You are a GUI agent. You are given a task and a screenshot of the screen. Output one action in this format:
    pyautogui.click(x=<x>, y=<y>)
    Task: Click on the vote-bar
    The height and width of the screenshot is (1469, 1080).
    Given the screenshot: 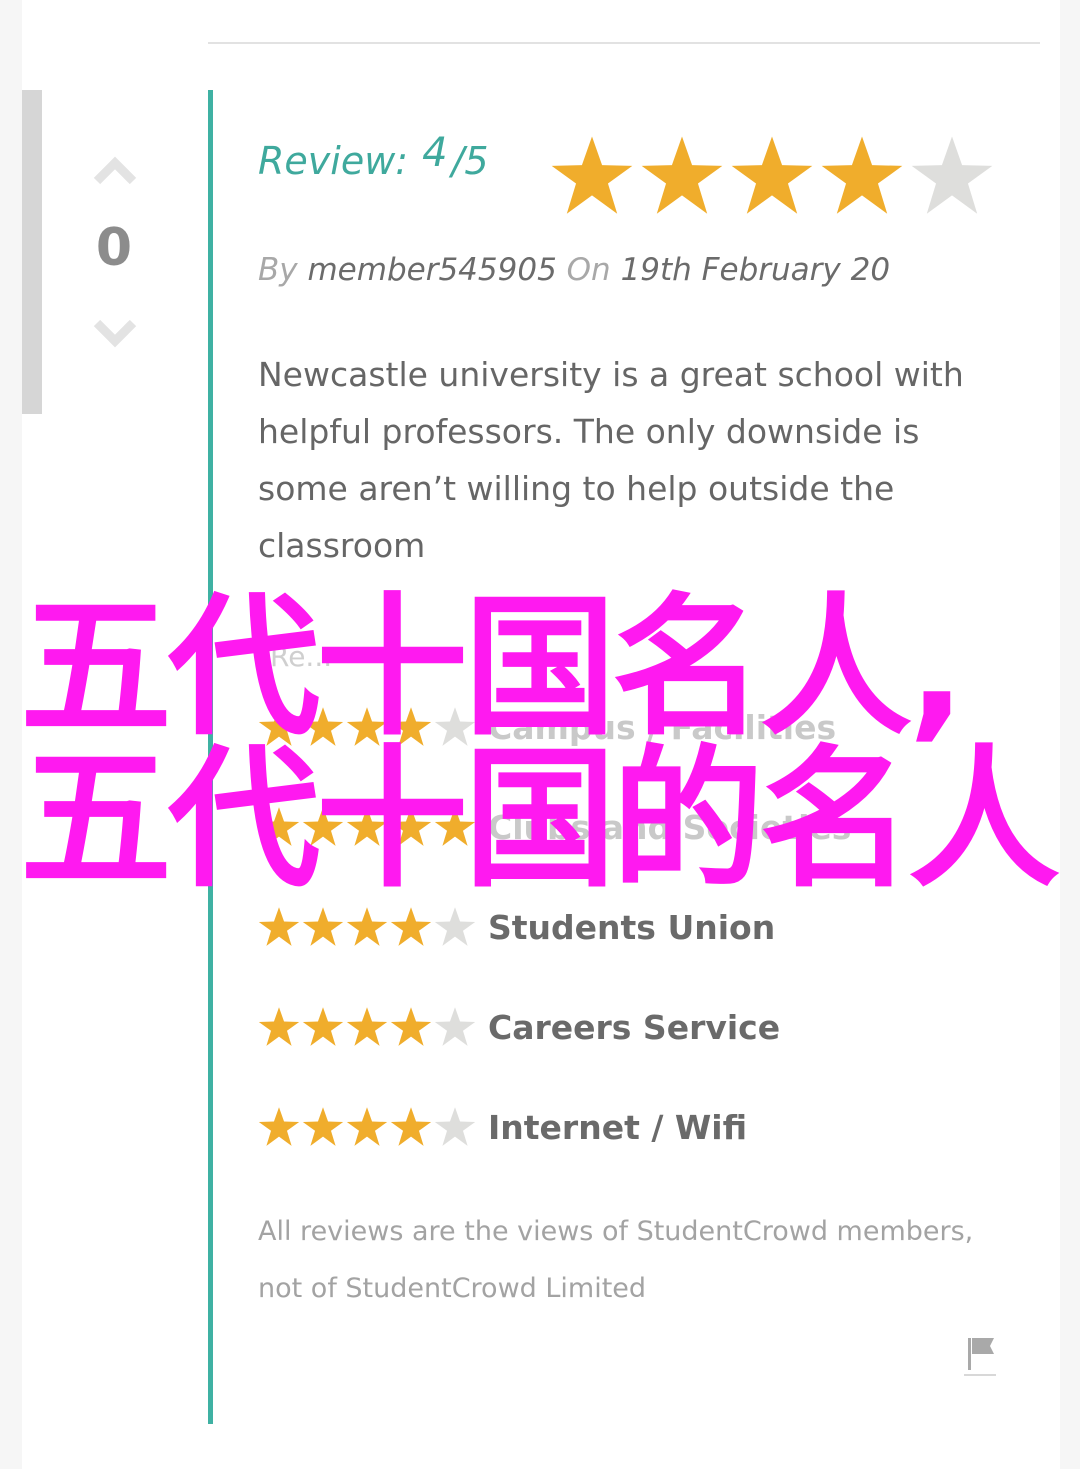 What is the action you would take?
    pyautogui.click(x=32, y=252)
    